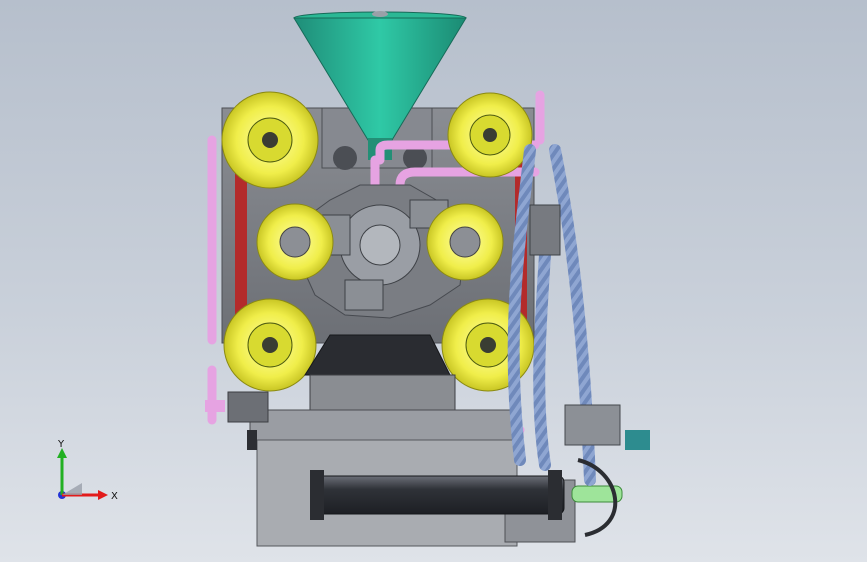  Describe the element at coordinates (61, 444) in the screenshot. I see `y-axis-label: Y` at that location.